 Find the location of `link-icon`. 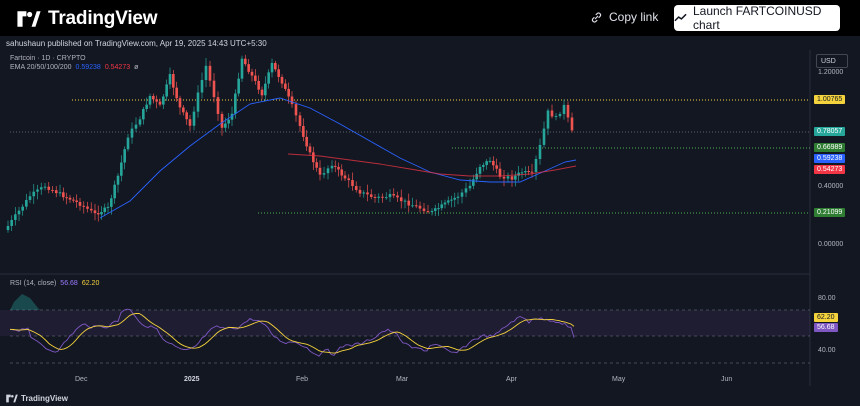

link-icon is located at coordinates (596, 17).